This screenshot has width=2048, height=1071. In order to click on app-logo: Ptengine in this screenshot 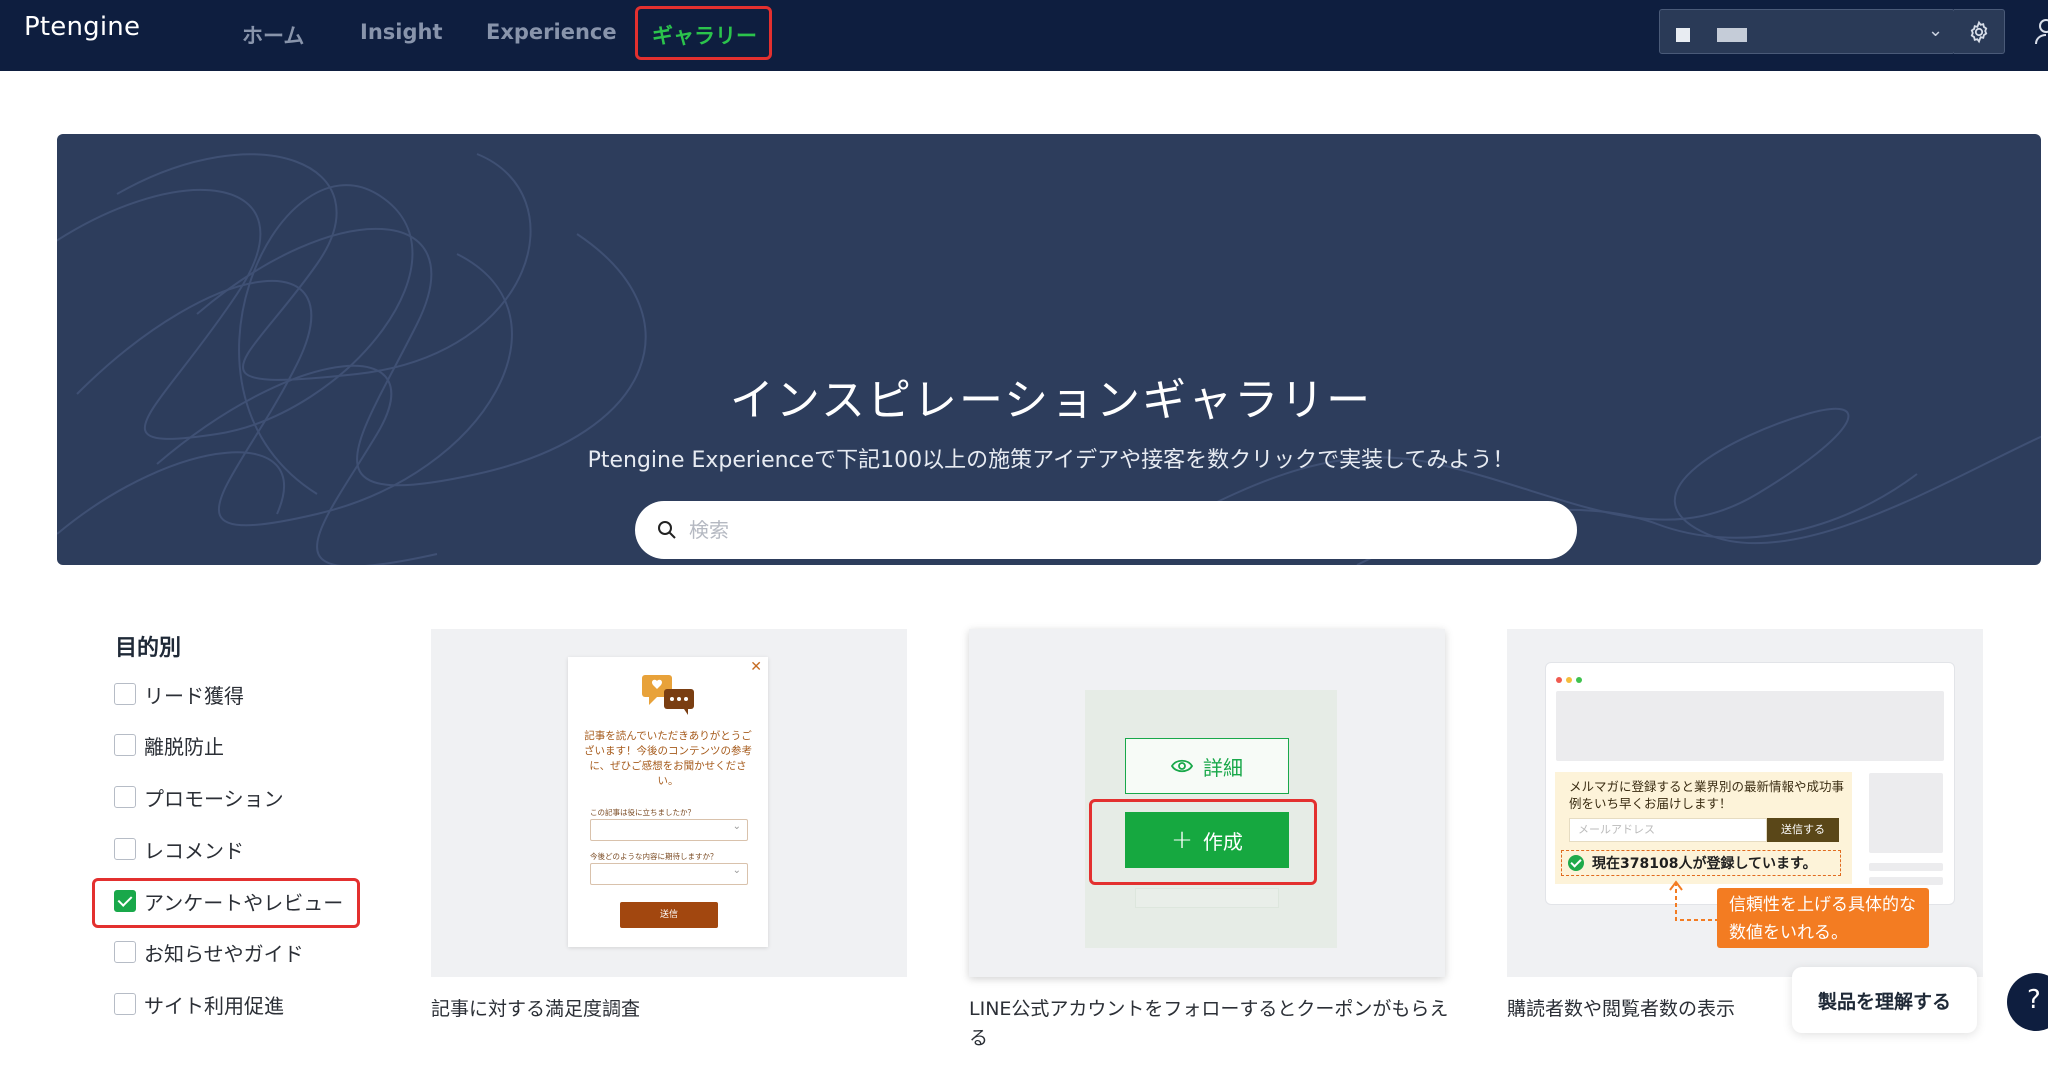, I will do `click(82, 27)`.